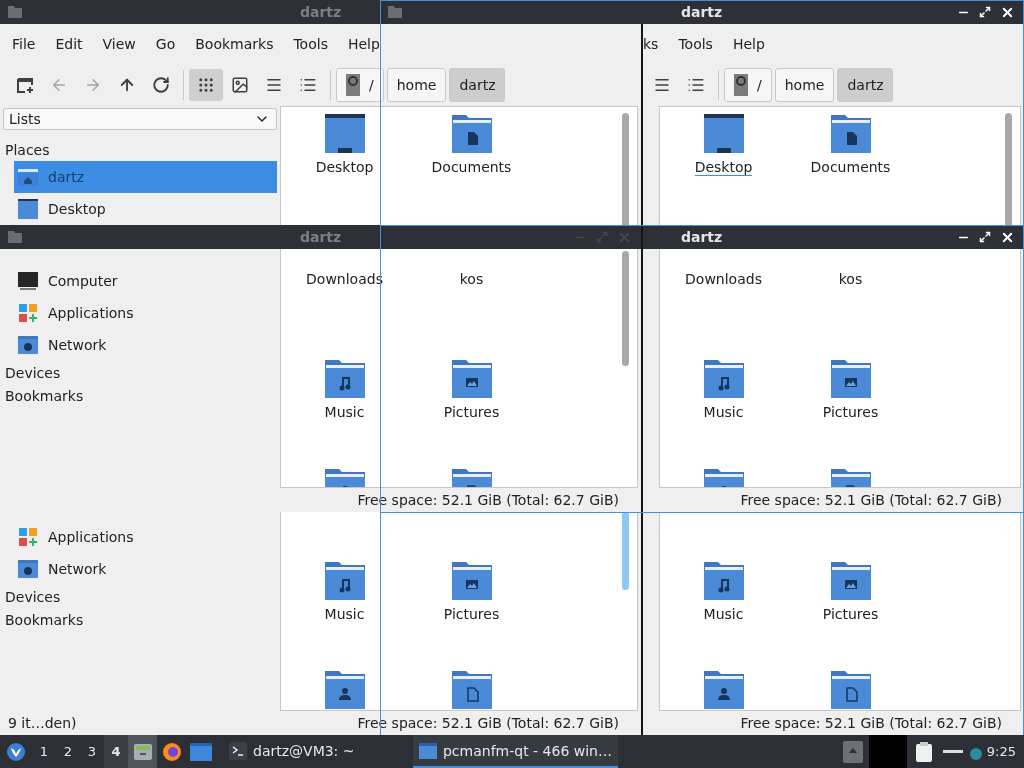 The width and height of the screenshot is (1024, 768). What do you see at coordinates (662, 85) in the screenshot?
I see `lines-icon` at bounding box center [662, 85].